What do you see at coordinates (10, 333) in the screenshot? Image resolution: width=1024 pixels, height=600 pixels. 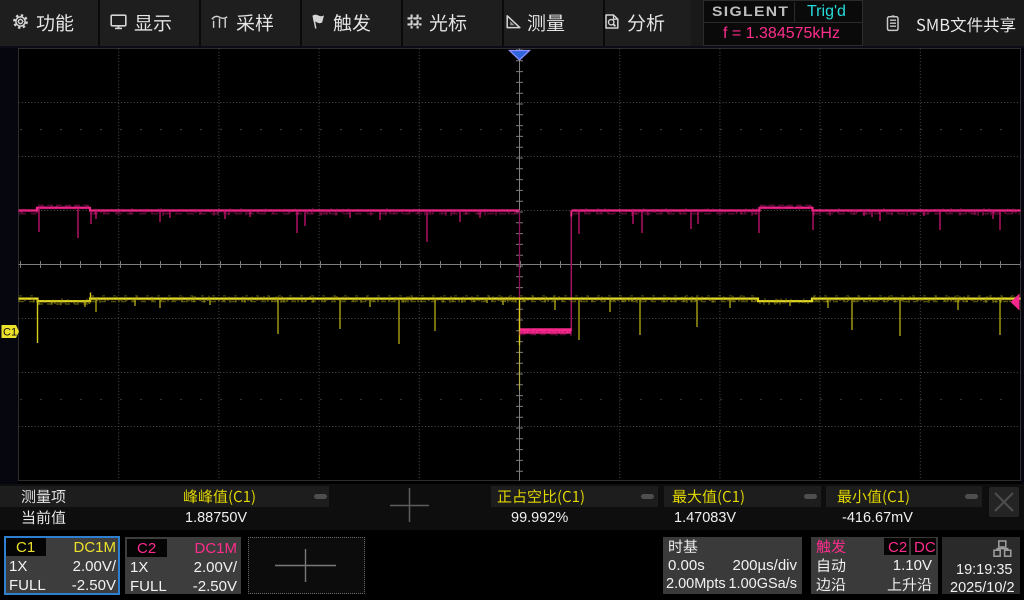 I see `svg-text: C1` at bounding box center [10, 333].